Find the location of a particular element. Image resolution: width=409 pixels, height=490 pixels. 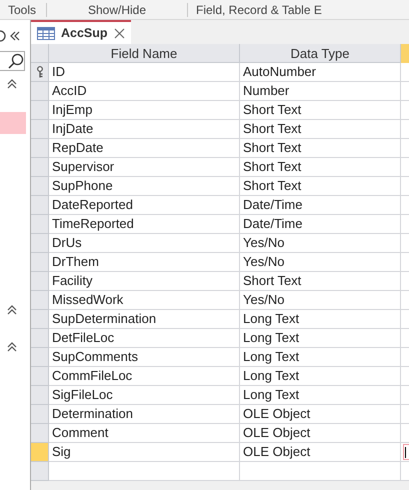

table-icon is located at coordinates (46, 33).